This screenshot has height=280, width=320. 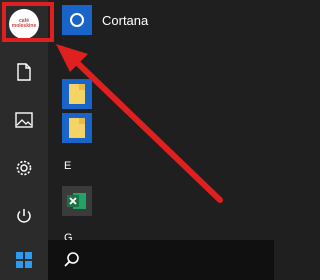 I want to click on pictures-button, so click(x=24, y=120).